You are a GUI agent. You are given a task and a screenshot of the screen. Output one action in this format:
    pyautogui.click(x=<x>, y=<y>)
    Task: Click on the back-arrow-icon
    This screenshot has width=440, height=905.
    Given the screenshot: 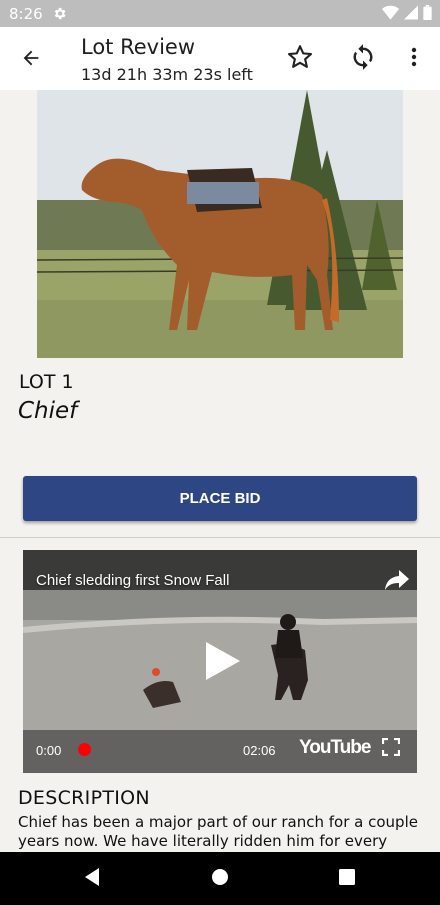 What is the action you would take?
    pyautogui.click(x=31, y=61)
    